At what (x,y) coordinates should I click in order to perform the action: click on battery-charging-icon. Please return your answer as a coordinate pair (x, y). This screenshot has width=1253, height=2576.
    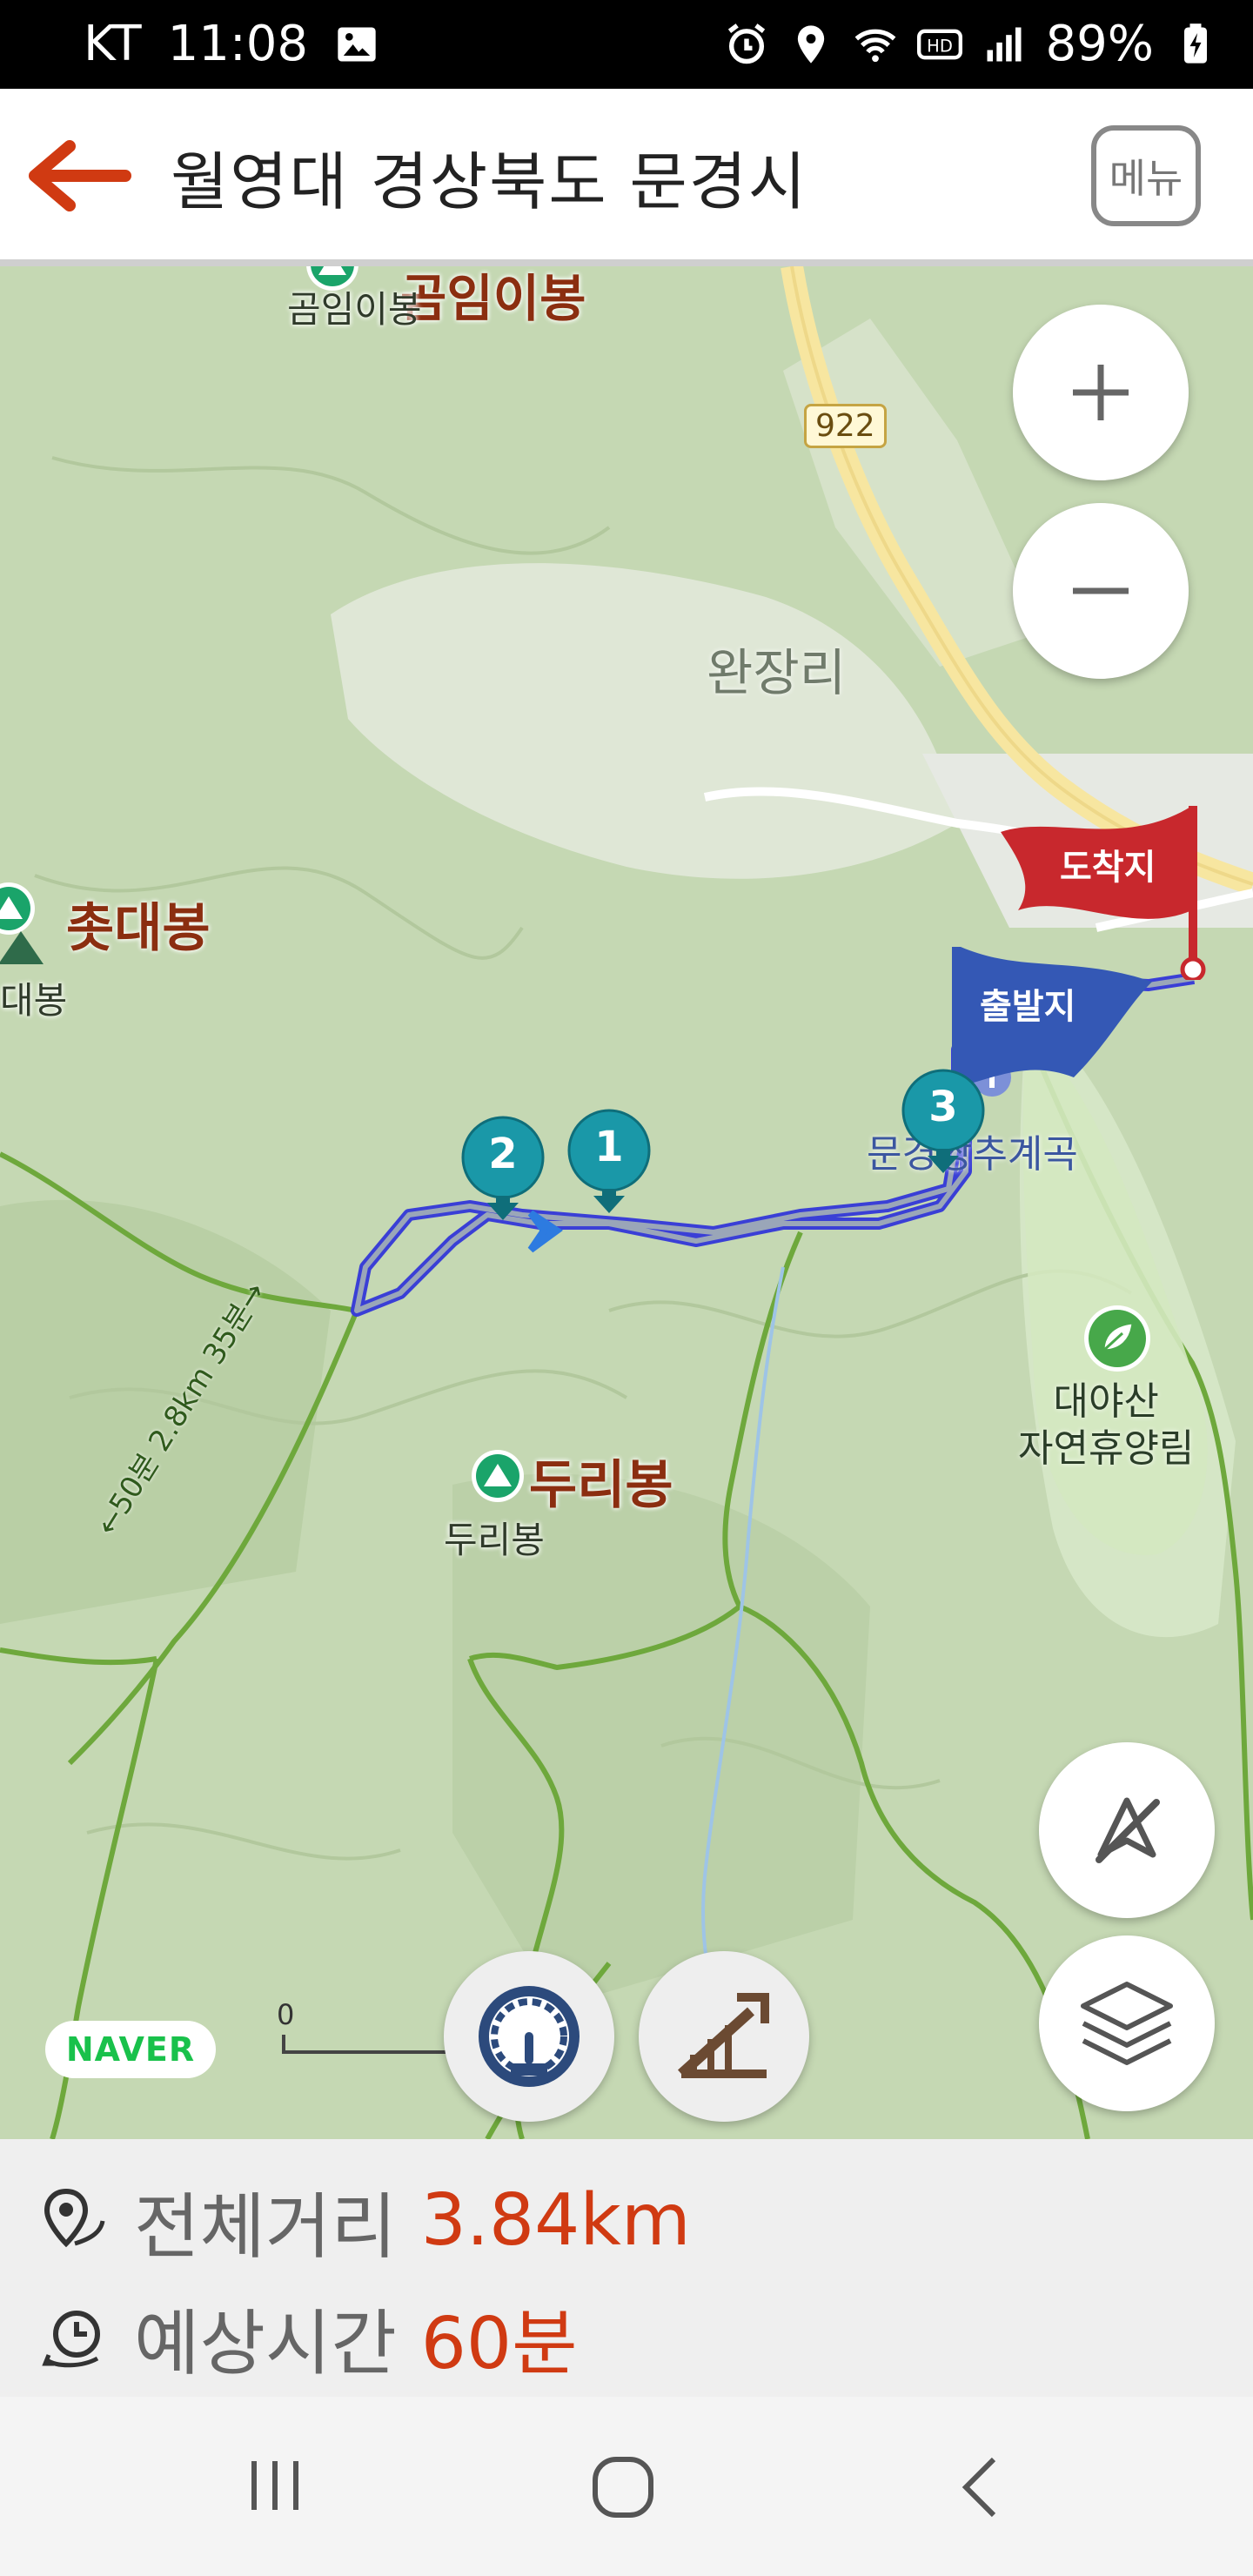
    Looking at the image, I should click on (1195, 43).